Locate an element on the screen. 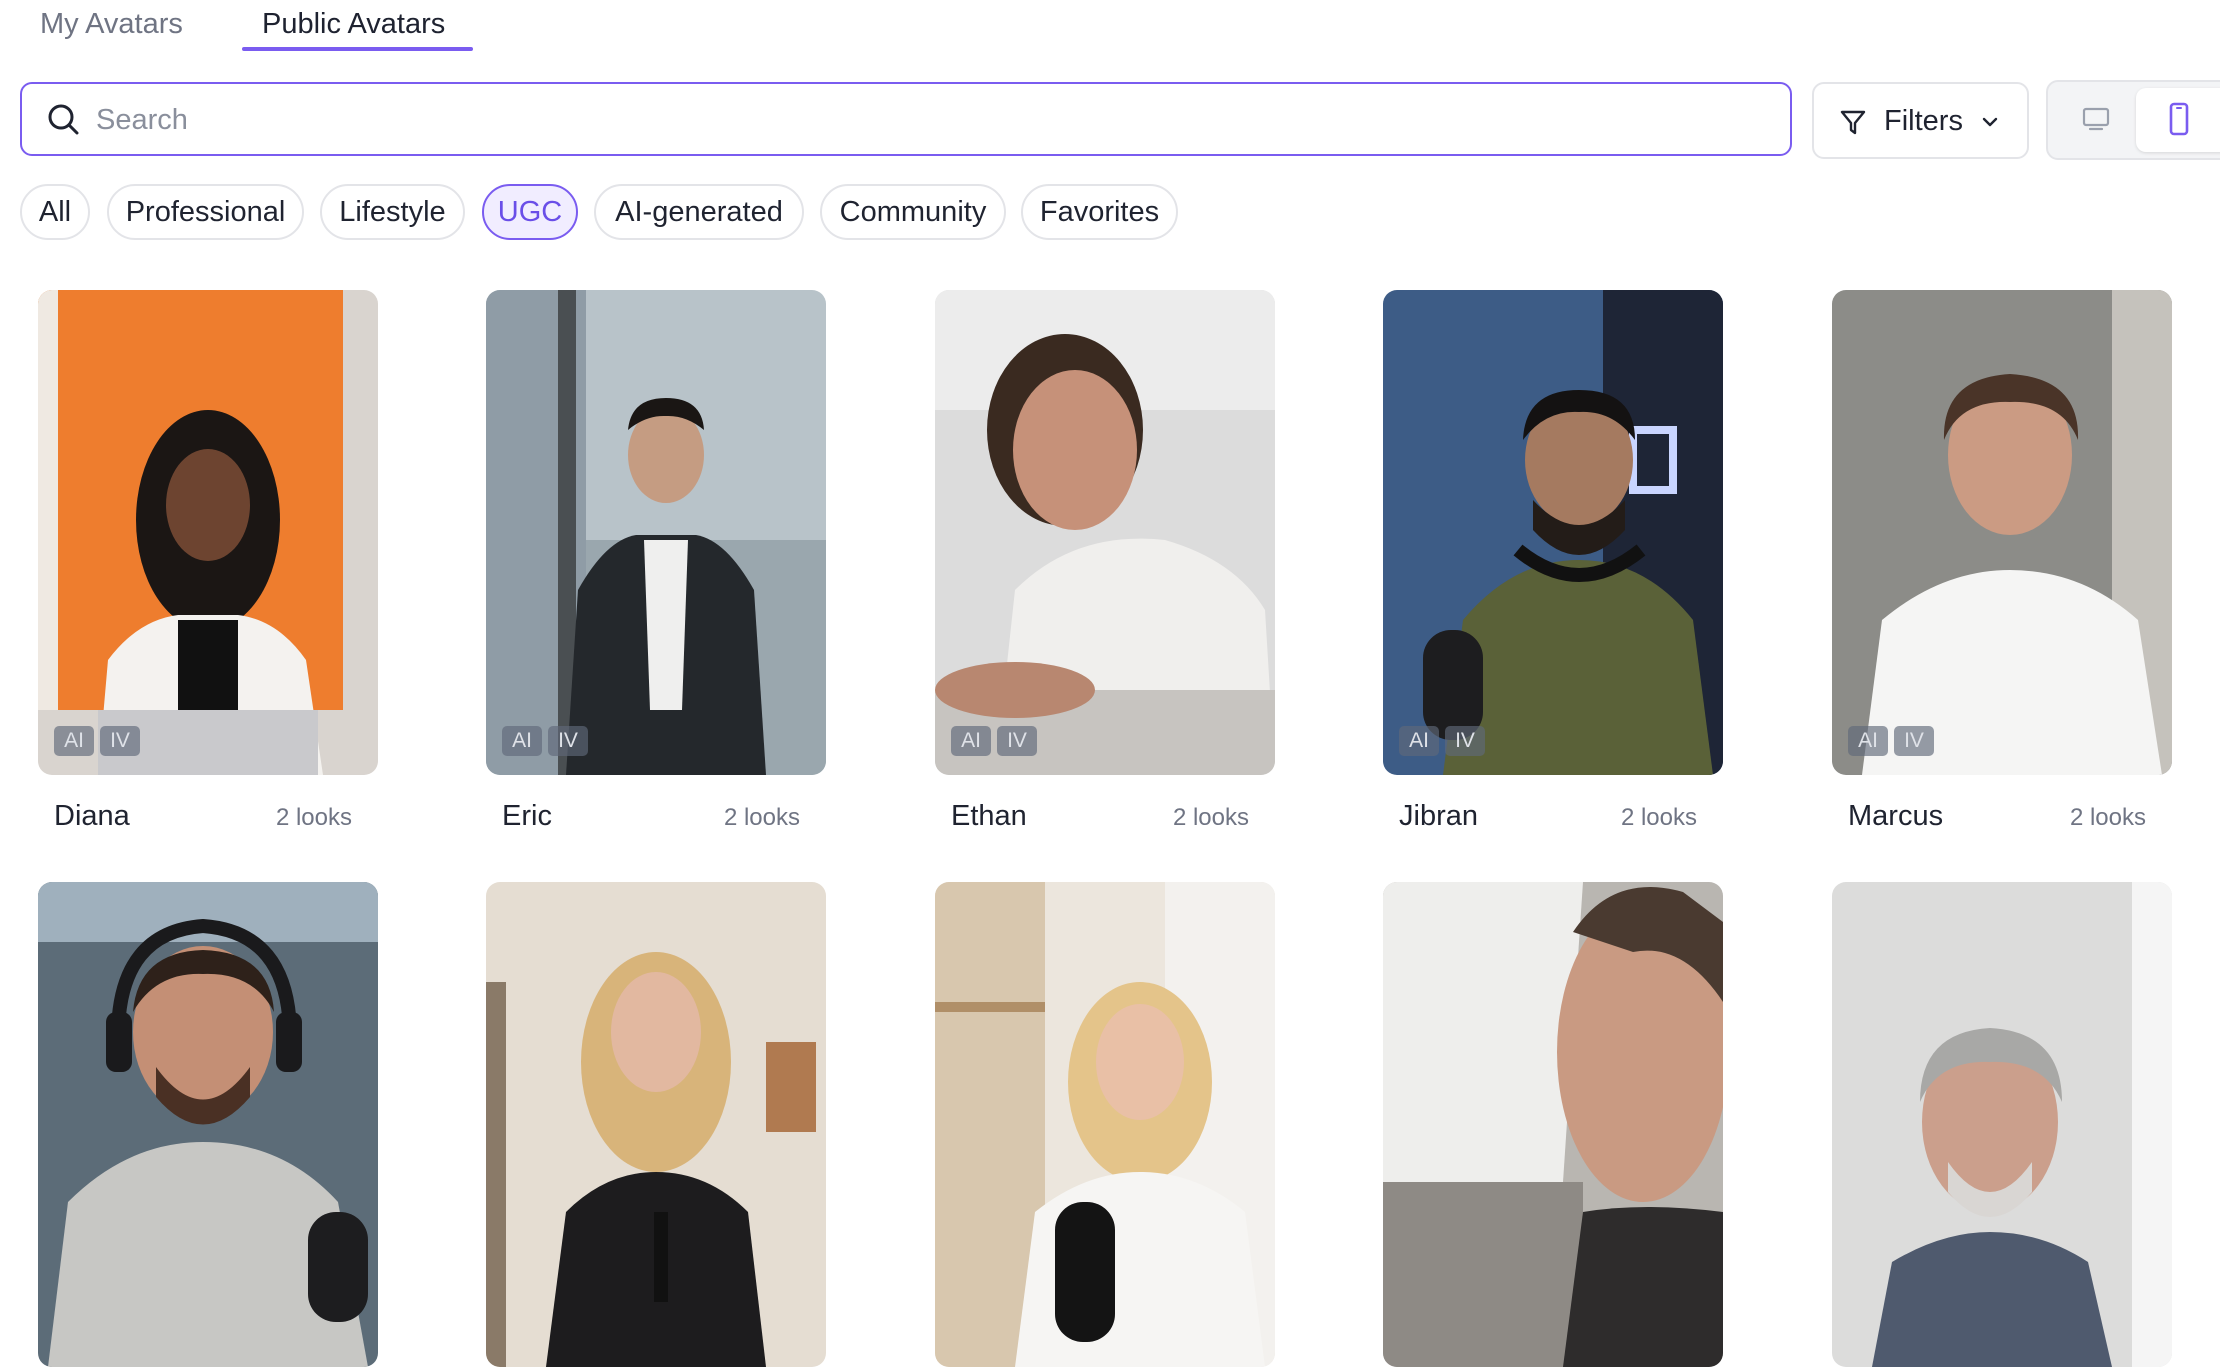 This screenshot has width=2220, height=1367. chip-professional: Professional is located at coordinates (205, 212).